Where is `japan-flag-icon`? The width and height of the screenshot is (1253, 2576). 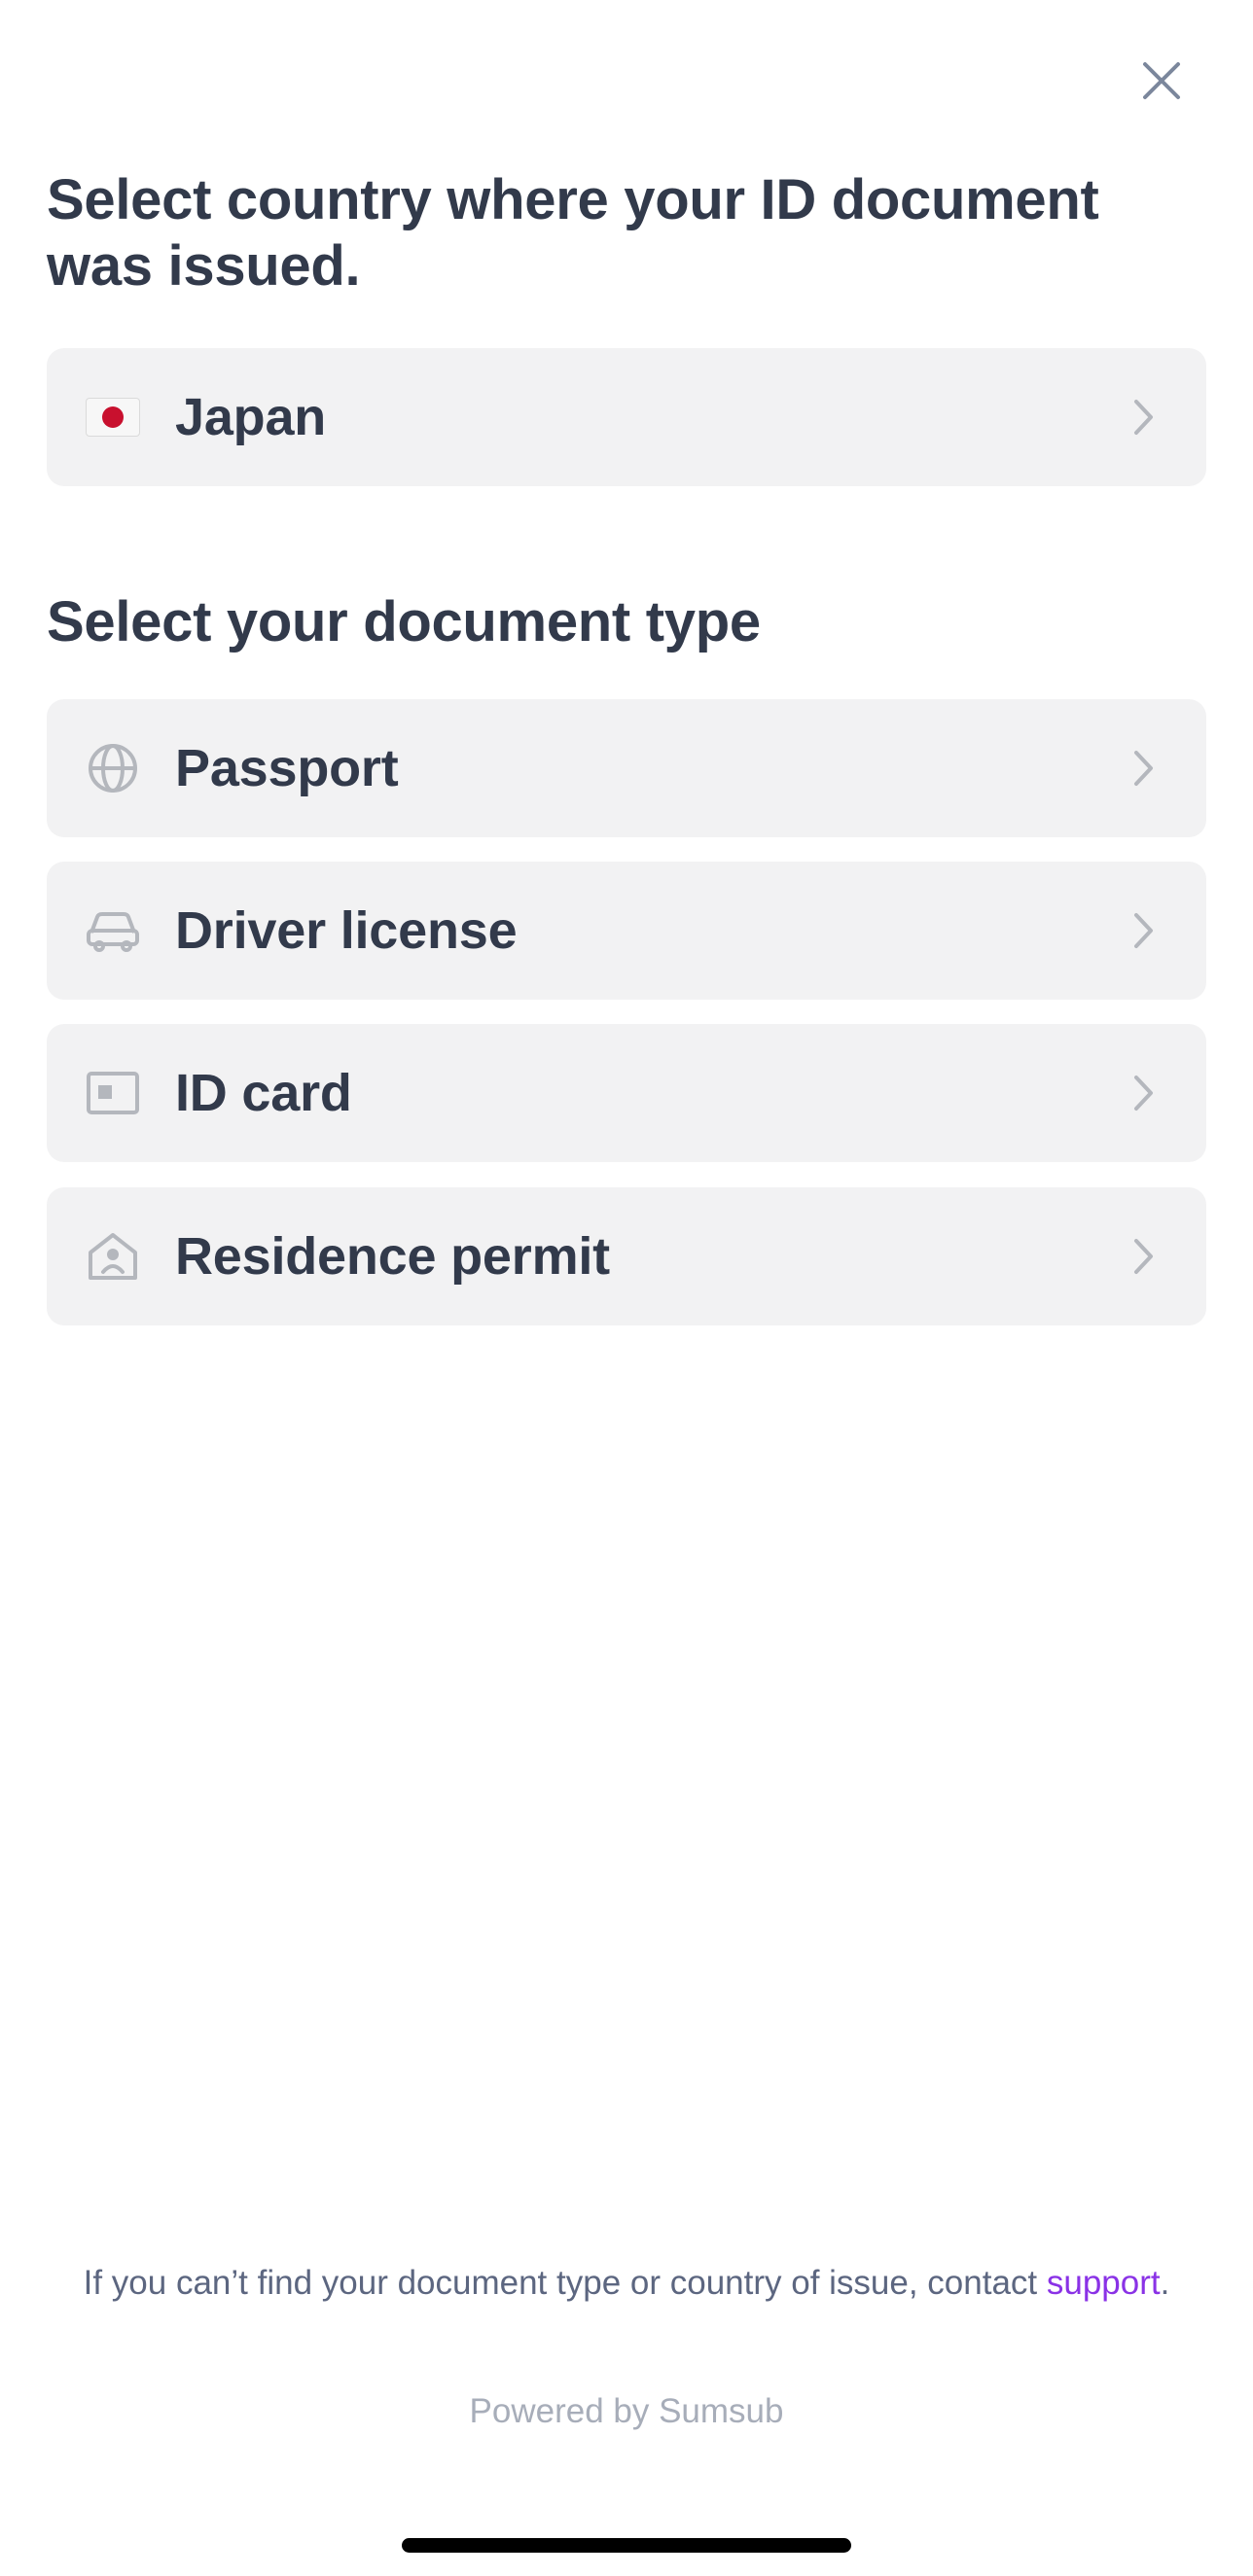
japan-flag-icon is located at coordinates (113, 417).